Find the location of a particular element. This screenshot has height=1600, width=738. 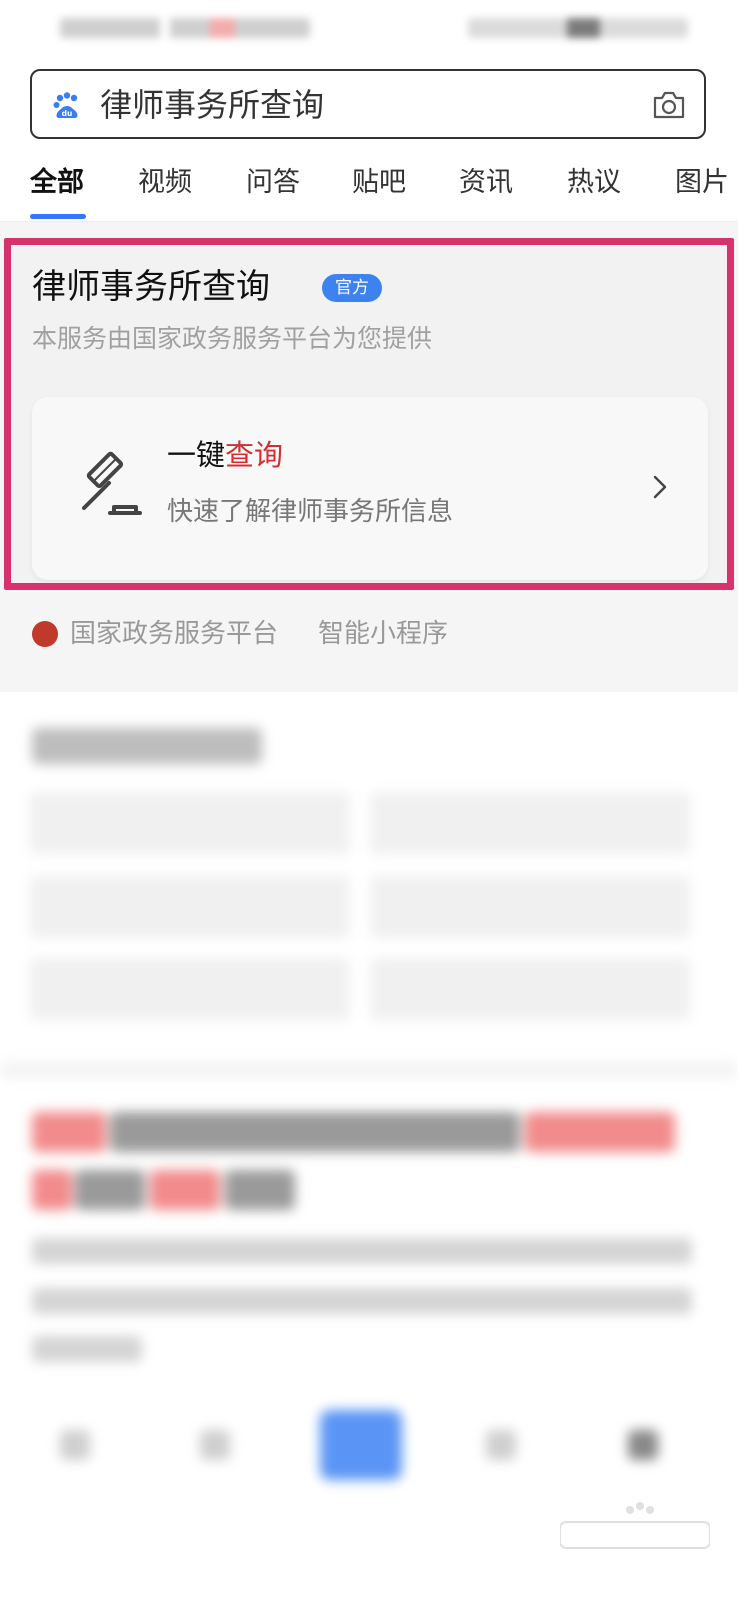

status-bar is located at coordinates (369, 28).